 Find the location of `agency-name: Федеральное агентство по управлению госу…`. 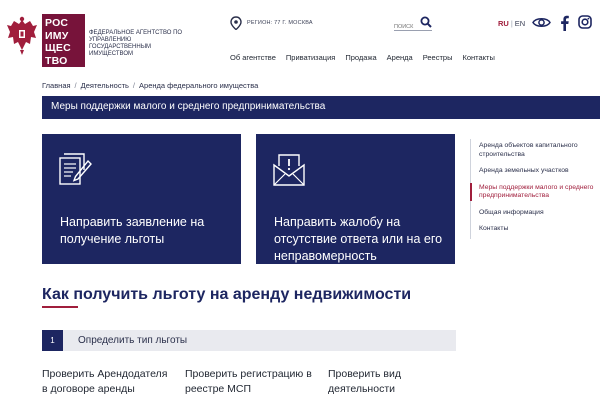

agency-name: Федеральное агентство по управлению госу… is located at coordinates (136, 43).